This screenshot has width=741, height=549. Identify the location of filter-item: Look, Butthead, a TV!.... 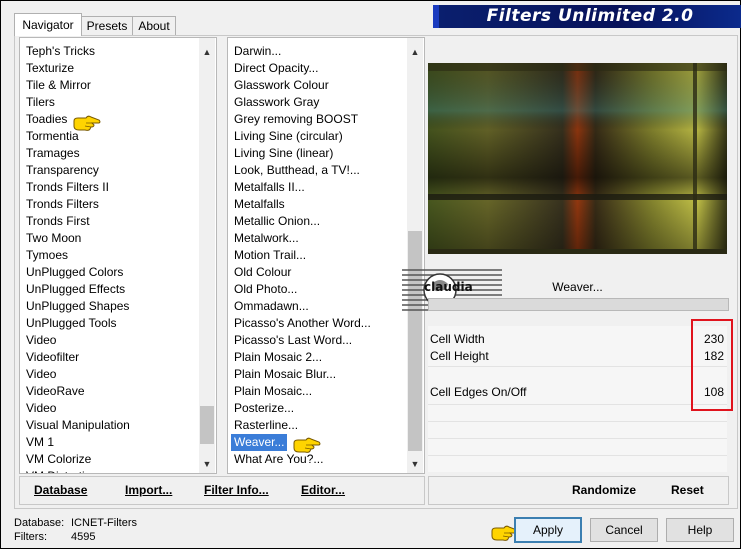
(299, 170).